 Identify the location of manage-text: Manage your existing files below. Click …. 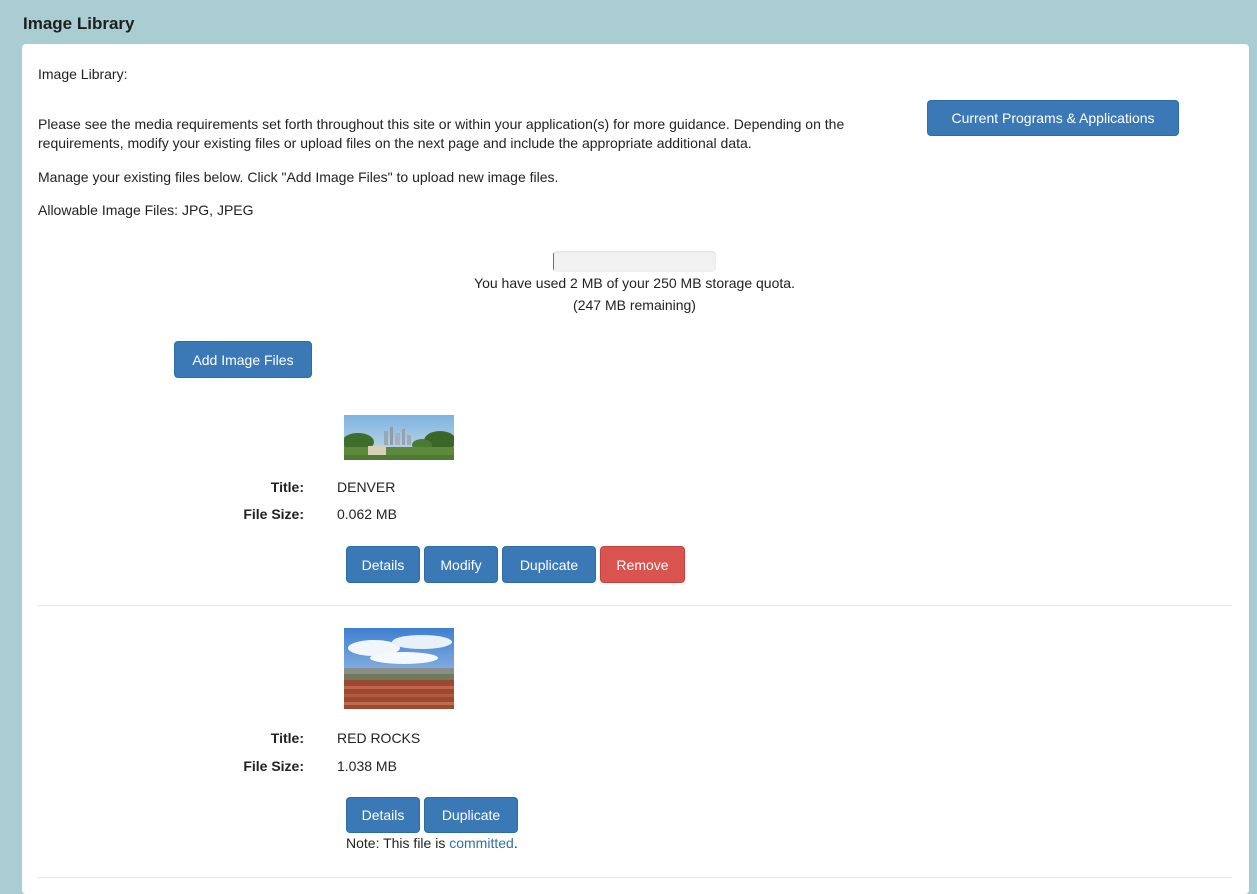
(298, 177).